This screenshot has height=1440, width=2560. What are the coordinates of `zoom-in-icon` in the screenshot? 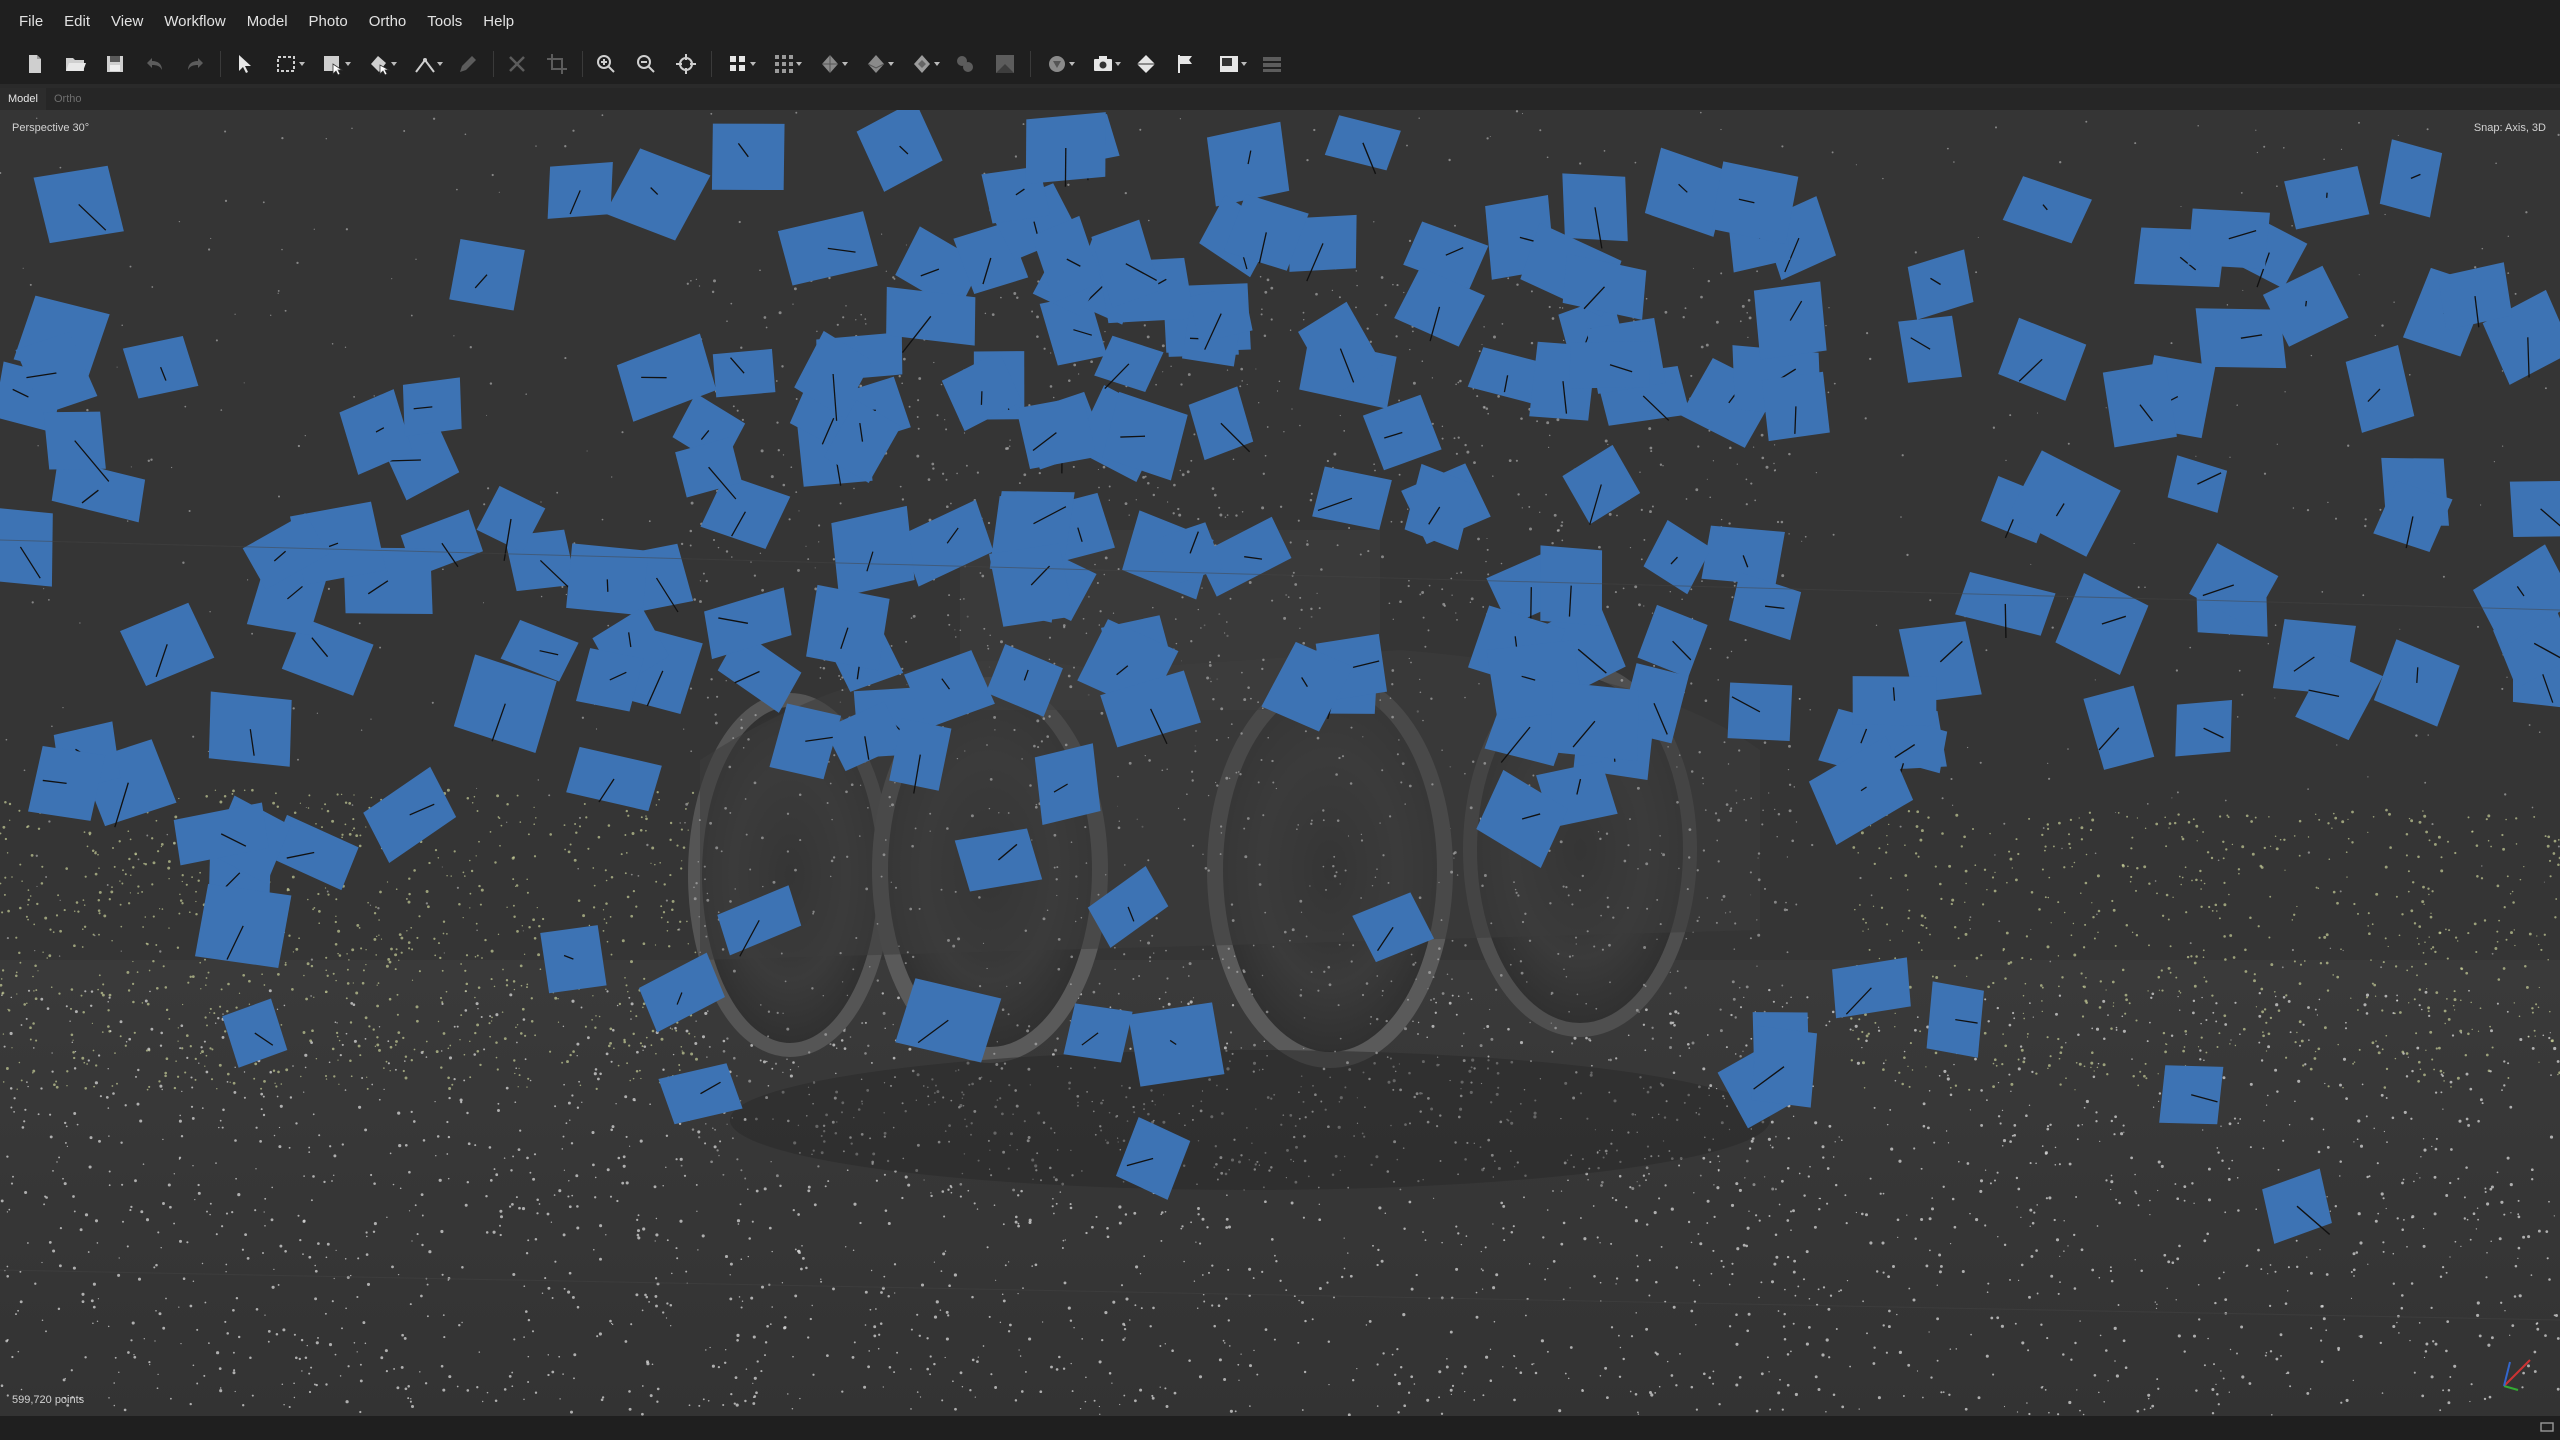 It's located at (606, 64).